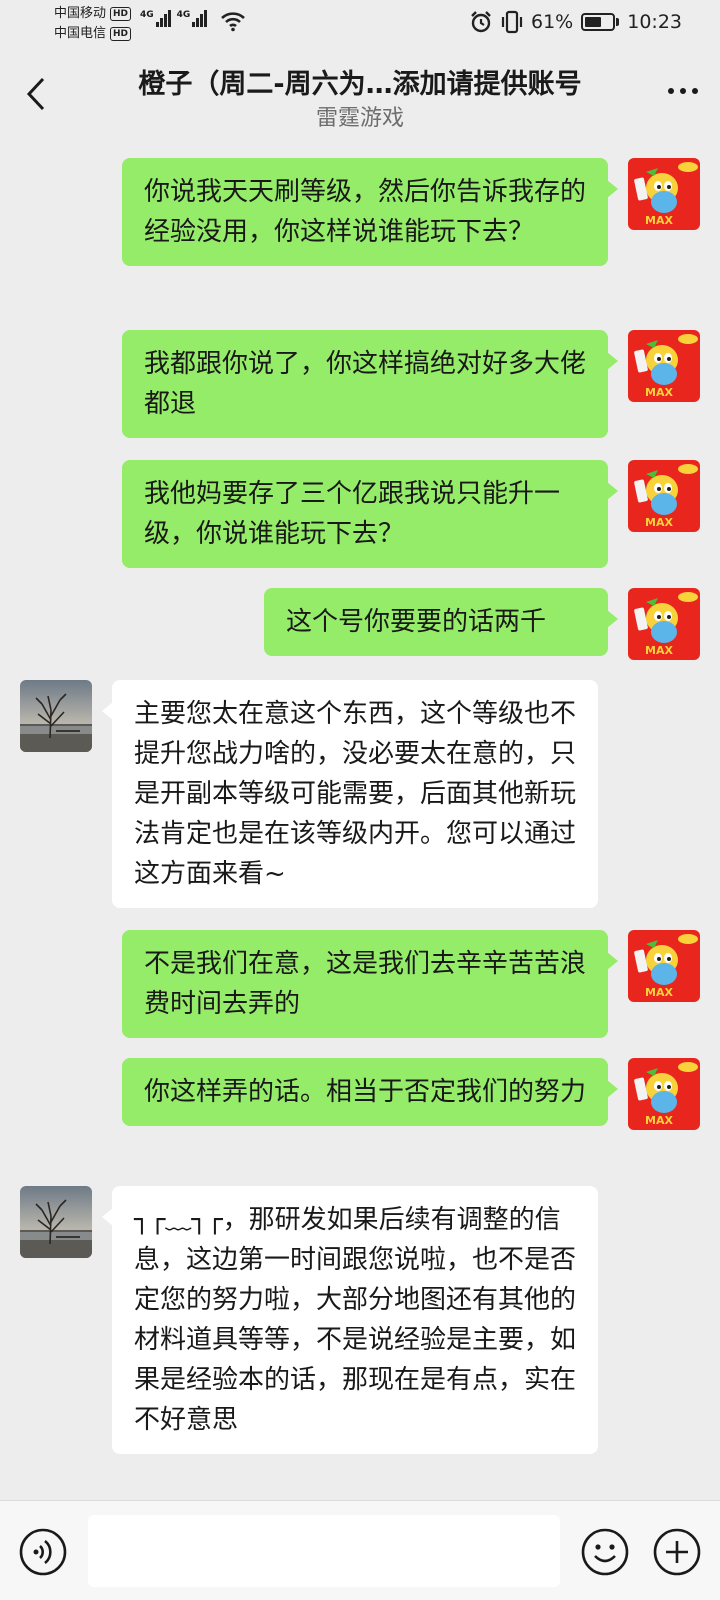 Image resolution: width=720 pixels, height=1600 pixels. Describe the element at coordinates (370, 984) in the screenshot. I see `message-bubble: 不是我们在意，这是我们去辛辛苦苦浪费时间去弄的` at that location.